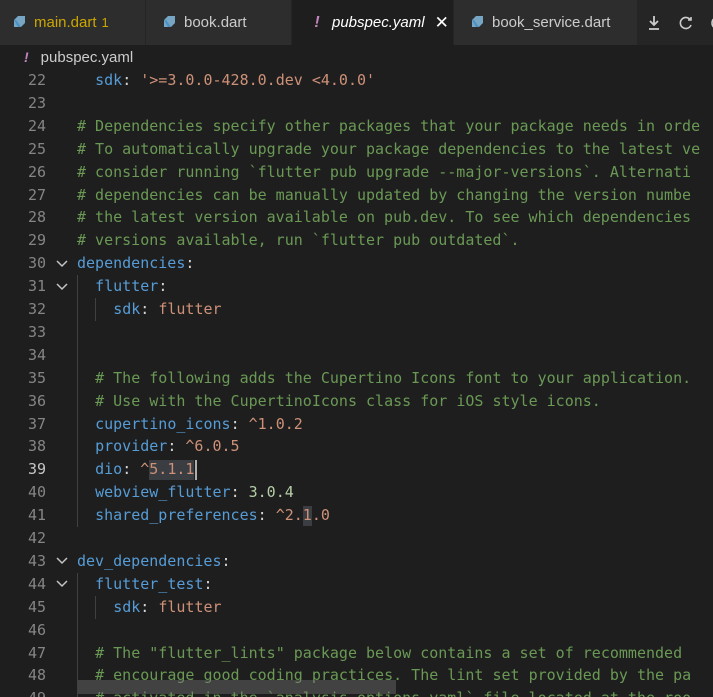  I want to click on code-text: dio: ^5.1.1, so click(144, 469).